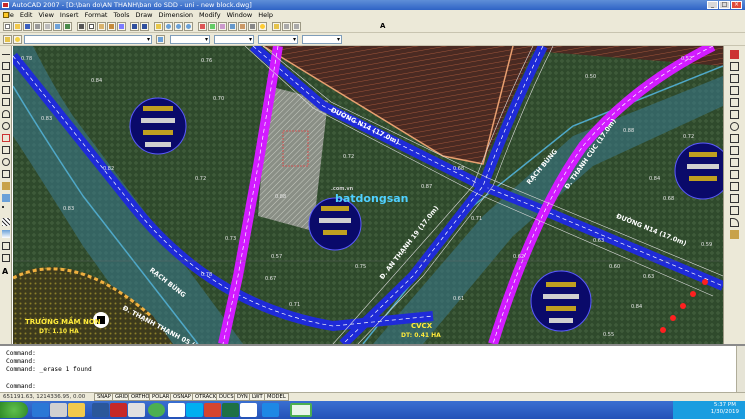 The height and width of the screenshot is (419, 745). Describe the element at coordinates (240, 15) in the screenshot. I see `menu-window: Window` at that location.